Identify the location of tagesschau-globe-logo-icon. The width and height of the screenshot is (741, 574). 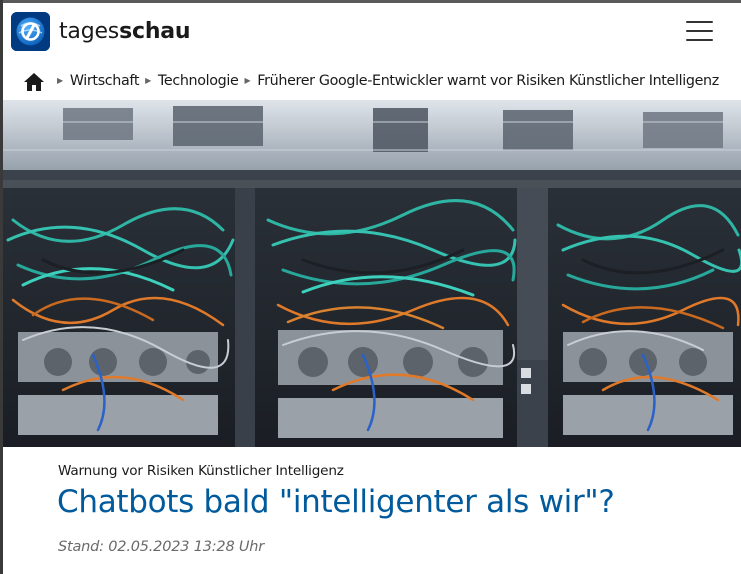
(30, 31).